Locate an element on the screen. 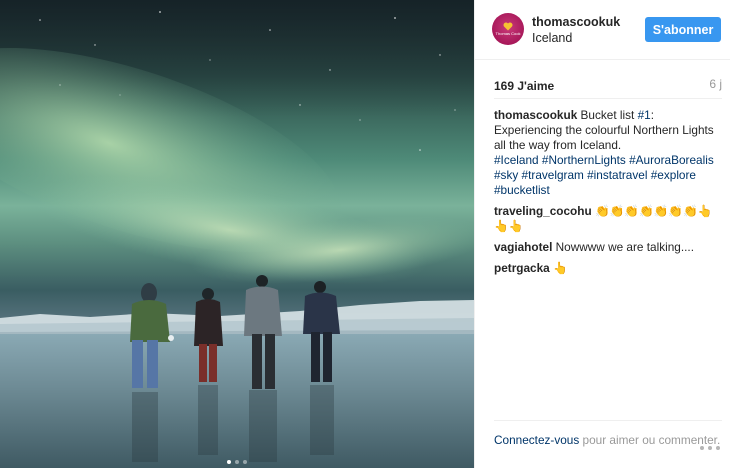 The image size is (730, 468). hashtag-link: #sky is located at coordinates (506, 175).